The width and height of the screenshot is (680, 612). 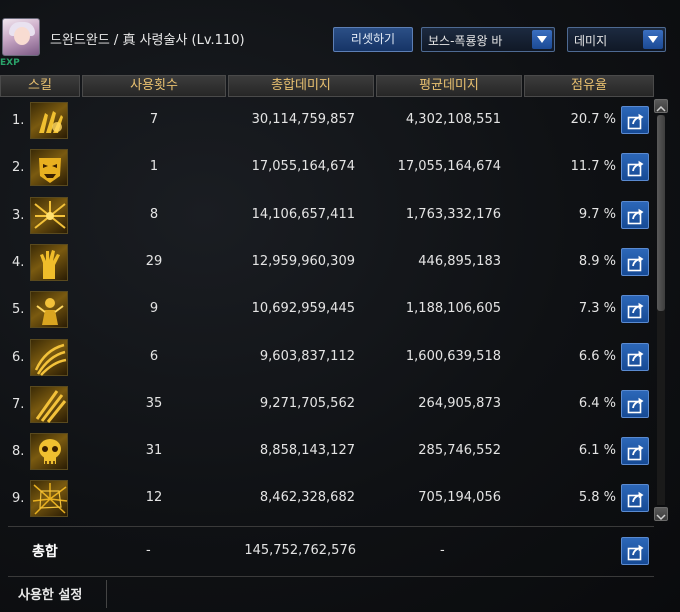 What do you see at coordinates (330, 451) in the screenshot?
I see `skill-row: 8. 31 8,858,143,127 285,746,552 6.1 %` at bounding box center [330, 451].